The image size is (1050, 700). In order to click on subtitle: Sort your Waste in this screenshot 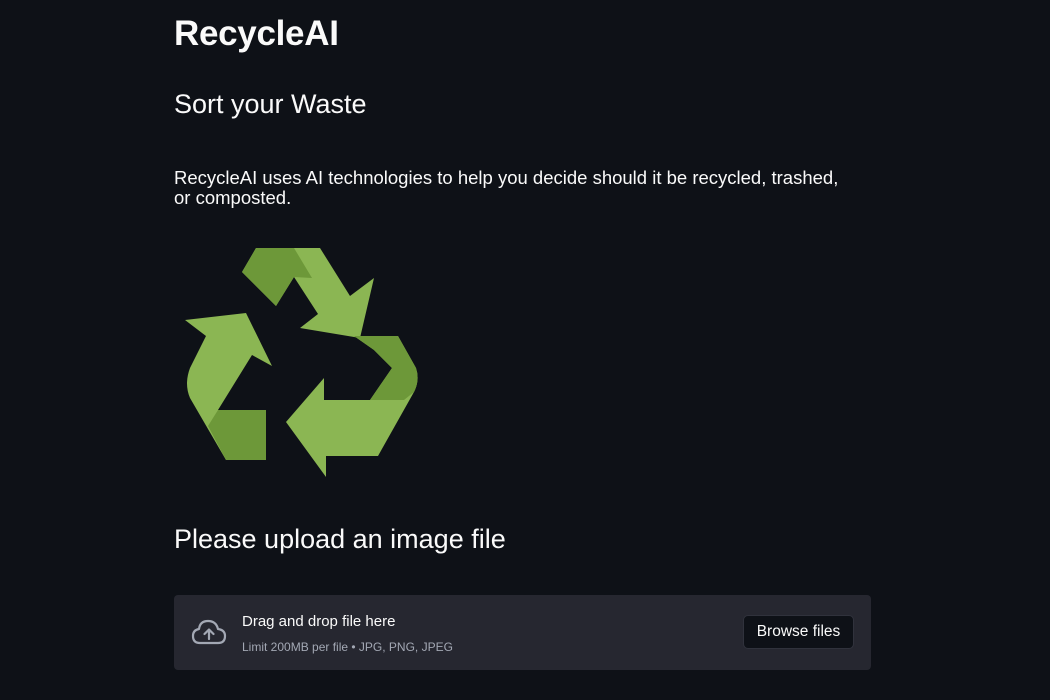, I will do `click(270, 104)`.